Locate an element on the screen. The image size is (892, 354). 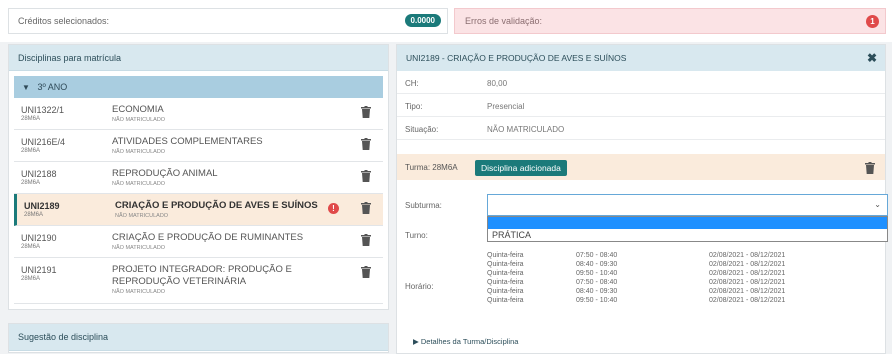
course-name-block: REPRODUÇÃO ANIMAL NÃO MATRICULADO is located at coordinates (217, 178).